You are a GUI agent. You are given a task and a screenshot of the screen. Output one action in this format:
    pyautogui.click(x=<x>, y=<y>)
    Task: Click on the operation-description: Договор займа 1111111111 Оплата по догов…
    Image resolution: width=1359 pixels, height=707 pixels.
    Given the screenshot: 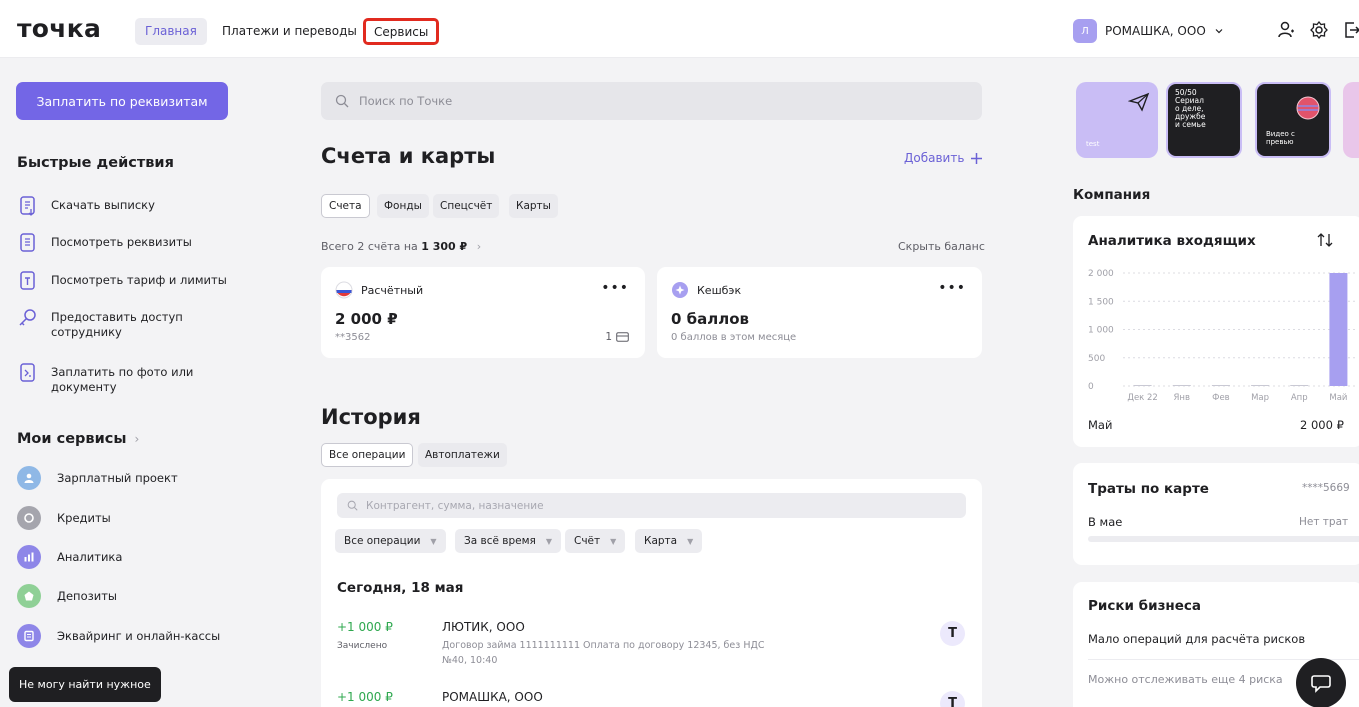 What is the action you would take?
    pyautogui.click(x=603, y=645)
    